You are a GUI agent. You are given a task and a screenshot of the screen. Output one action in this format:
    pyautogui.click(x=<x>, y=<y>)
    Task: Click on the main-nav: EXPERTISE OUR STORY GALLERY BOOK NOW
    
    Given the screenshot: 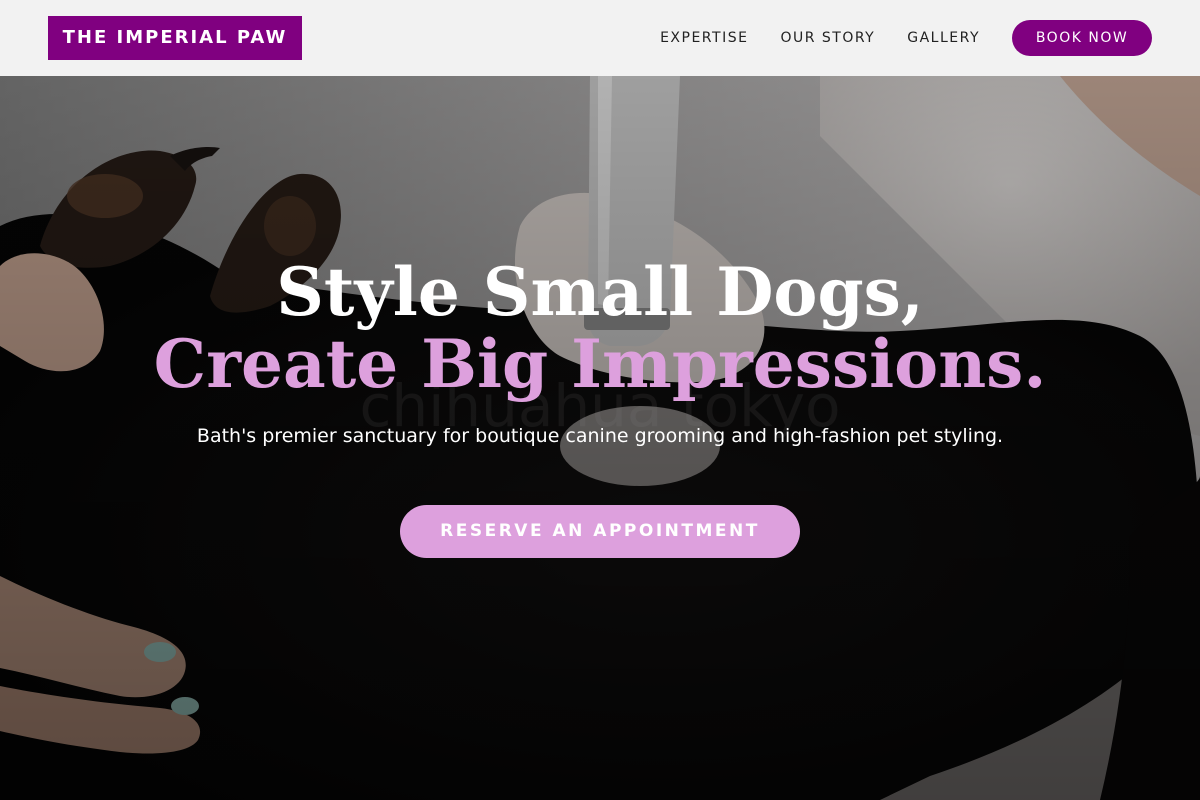 What is the action you would take?
    pyautogui.click(x=906, y=38)
    